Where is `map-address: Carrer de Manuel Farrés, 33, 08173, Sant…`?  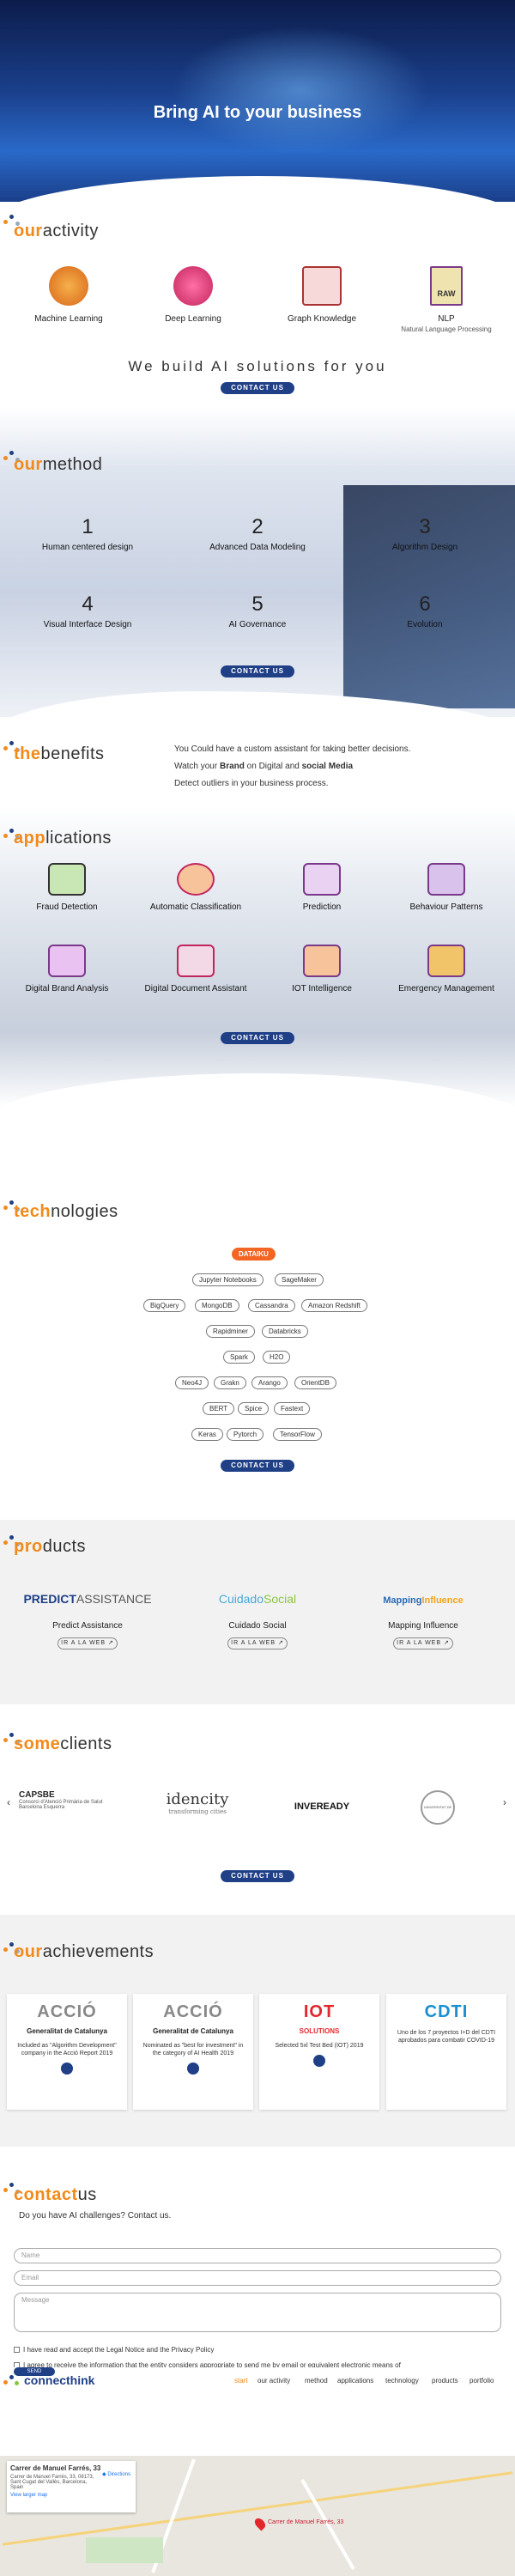
map-address: Carrer de Manuel Farrés, 33, 08173, Sant… is located at coordinates (52, 2482).